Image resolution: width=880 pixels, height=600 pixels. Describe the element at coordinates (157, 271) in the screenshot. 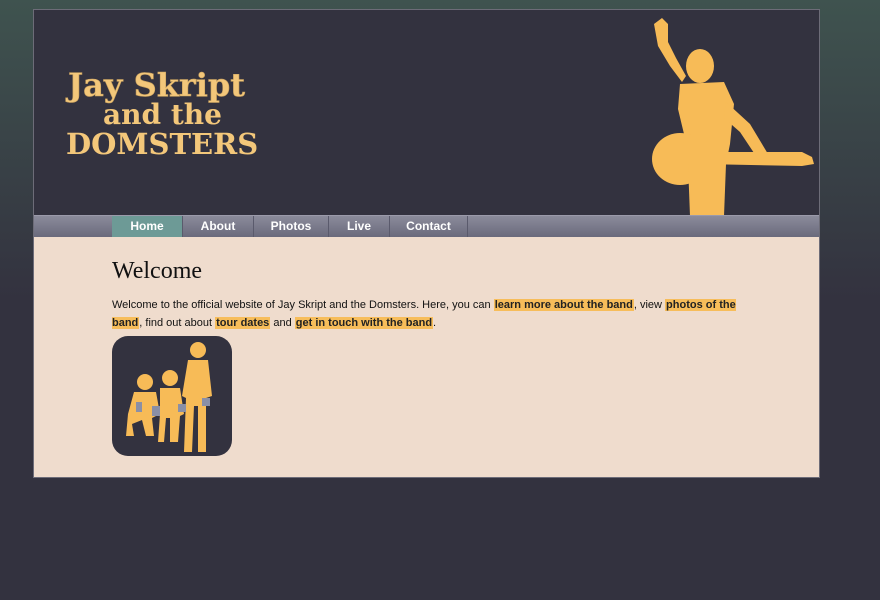

I see `page-title: Welcome` at that location.